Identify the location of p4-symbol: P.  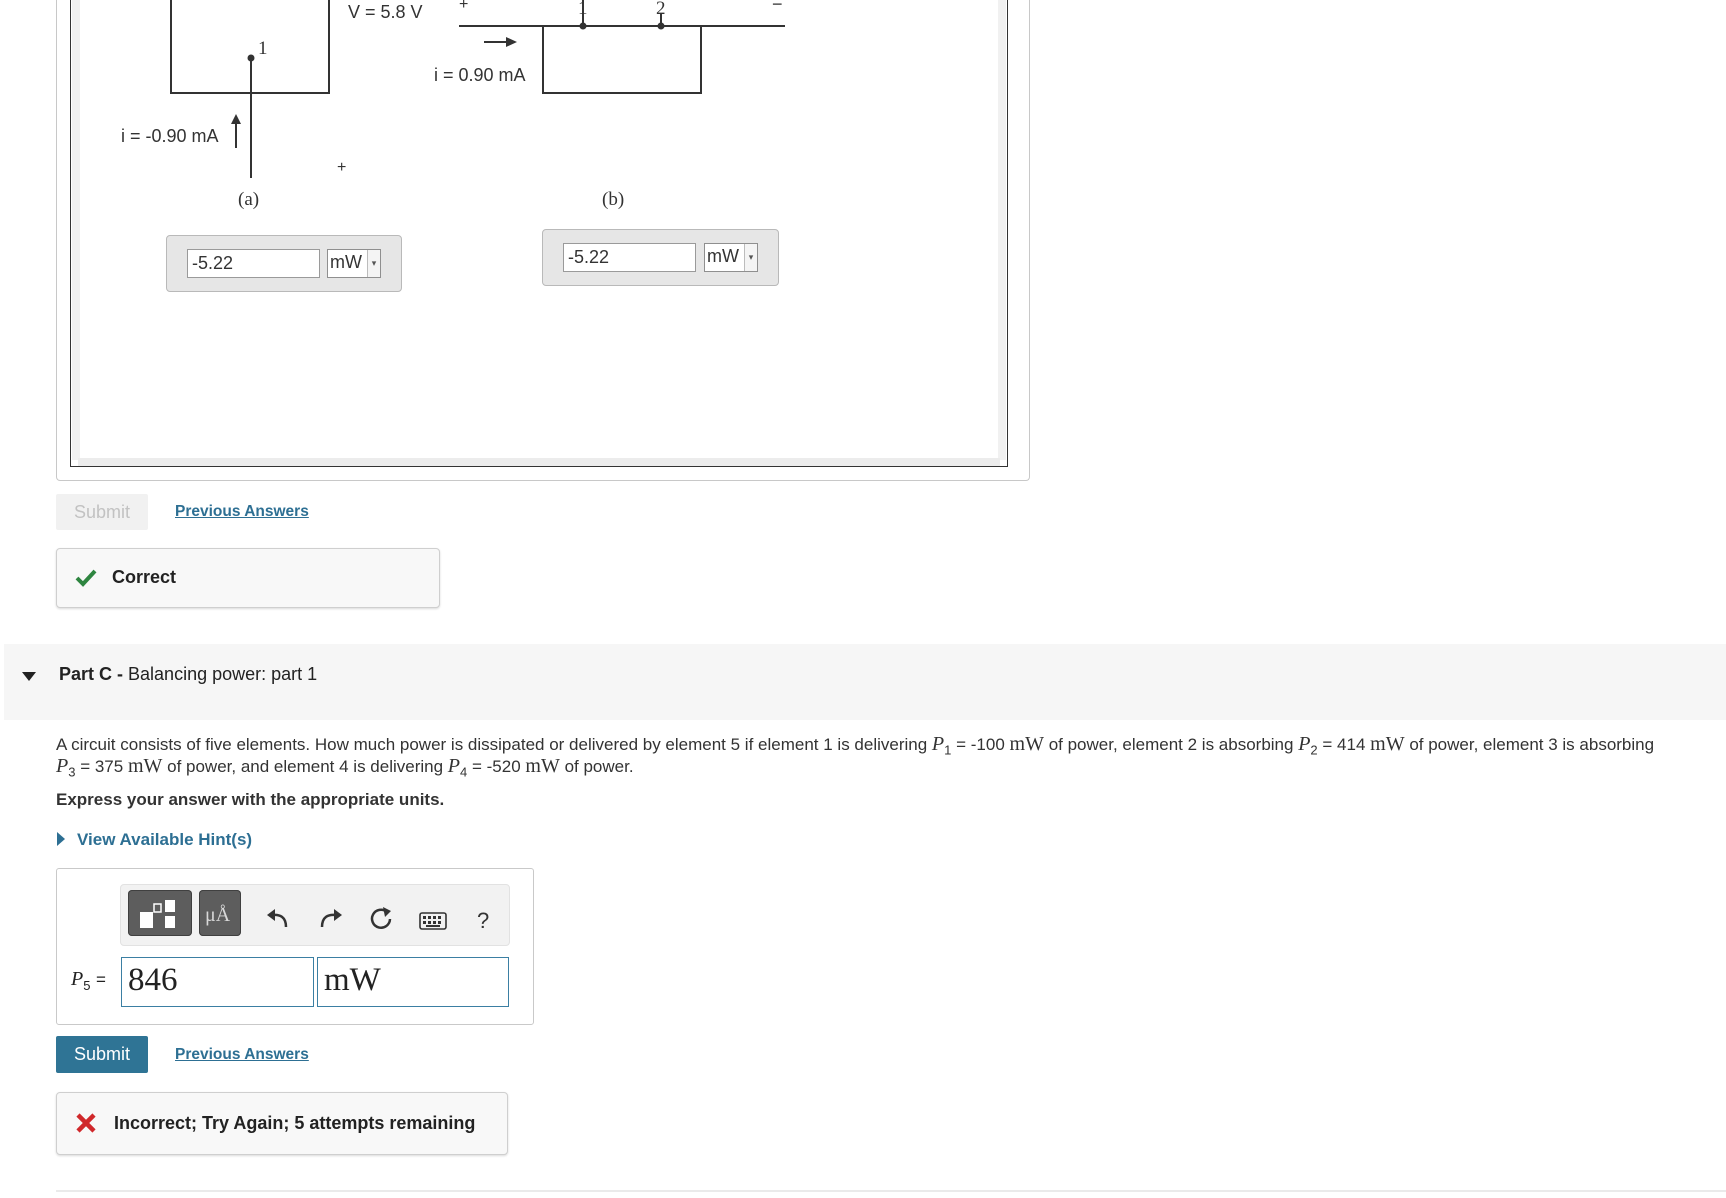
(454, 766).